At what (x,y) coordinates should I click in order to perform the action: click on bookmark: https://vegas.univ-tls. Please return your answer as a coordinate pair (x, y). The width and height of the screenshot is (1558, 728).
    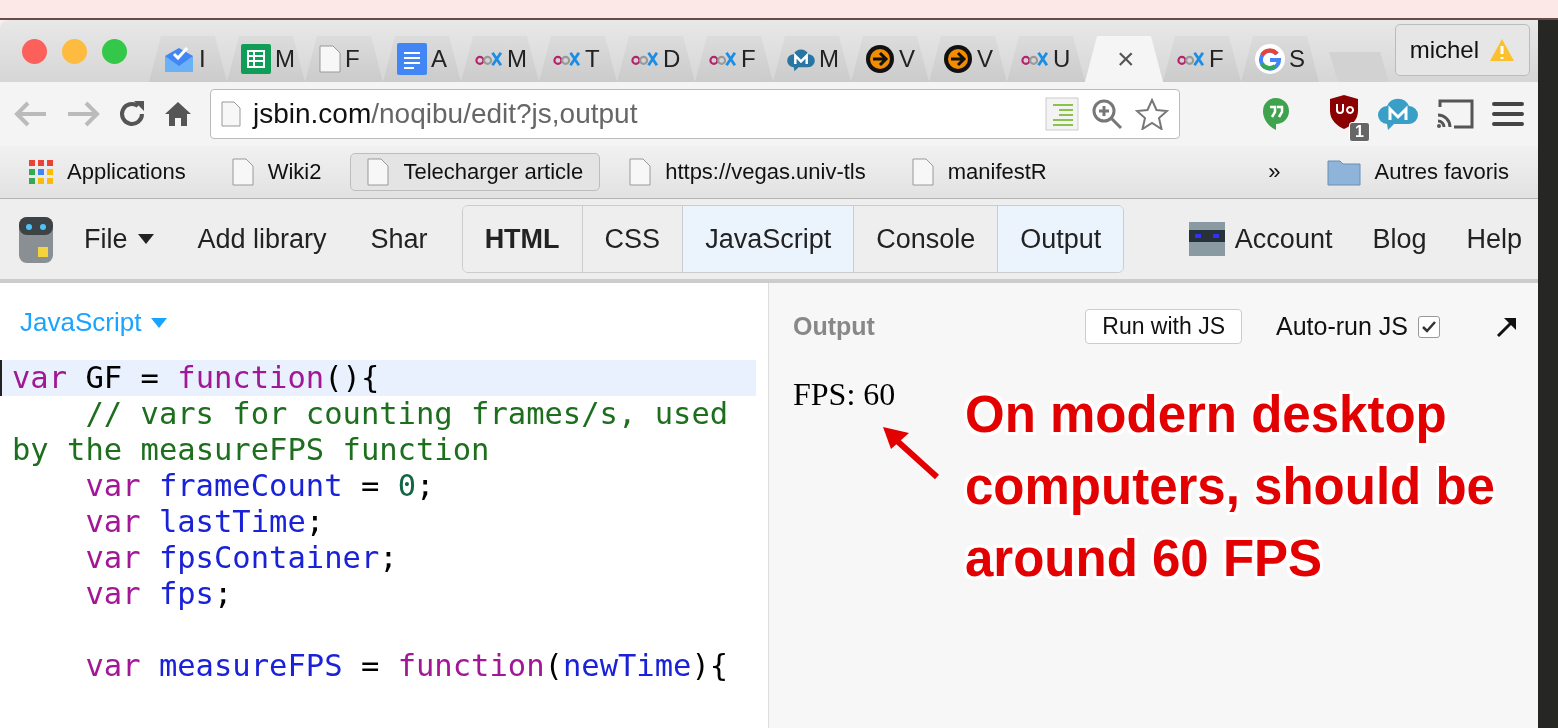
    Looking at the image, I should click on (747, 172).